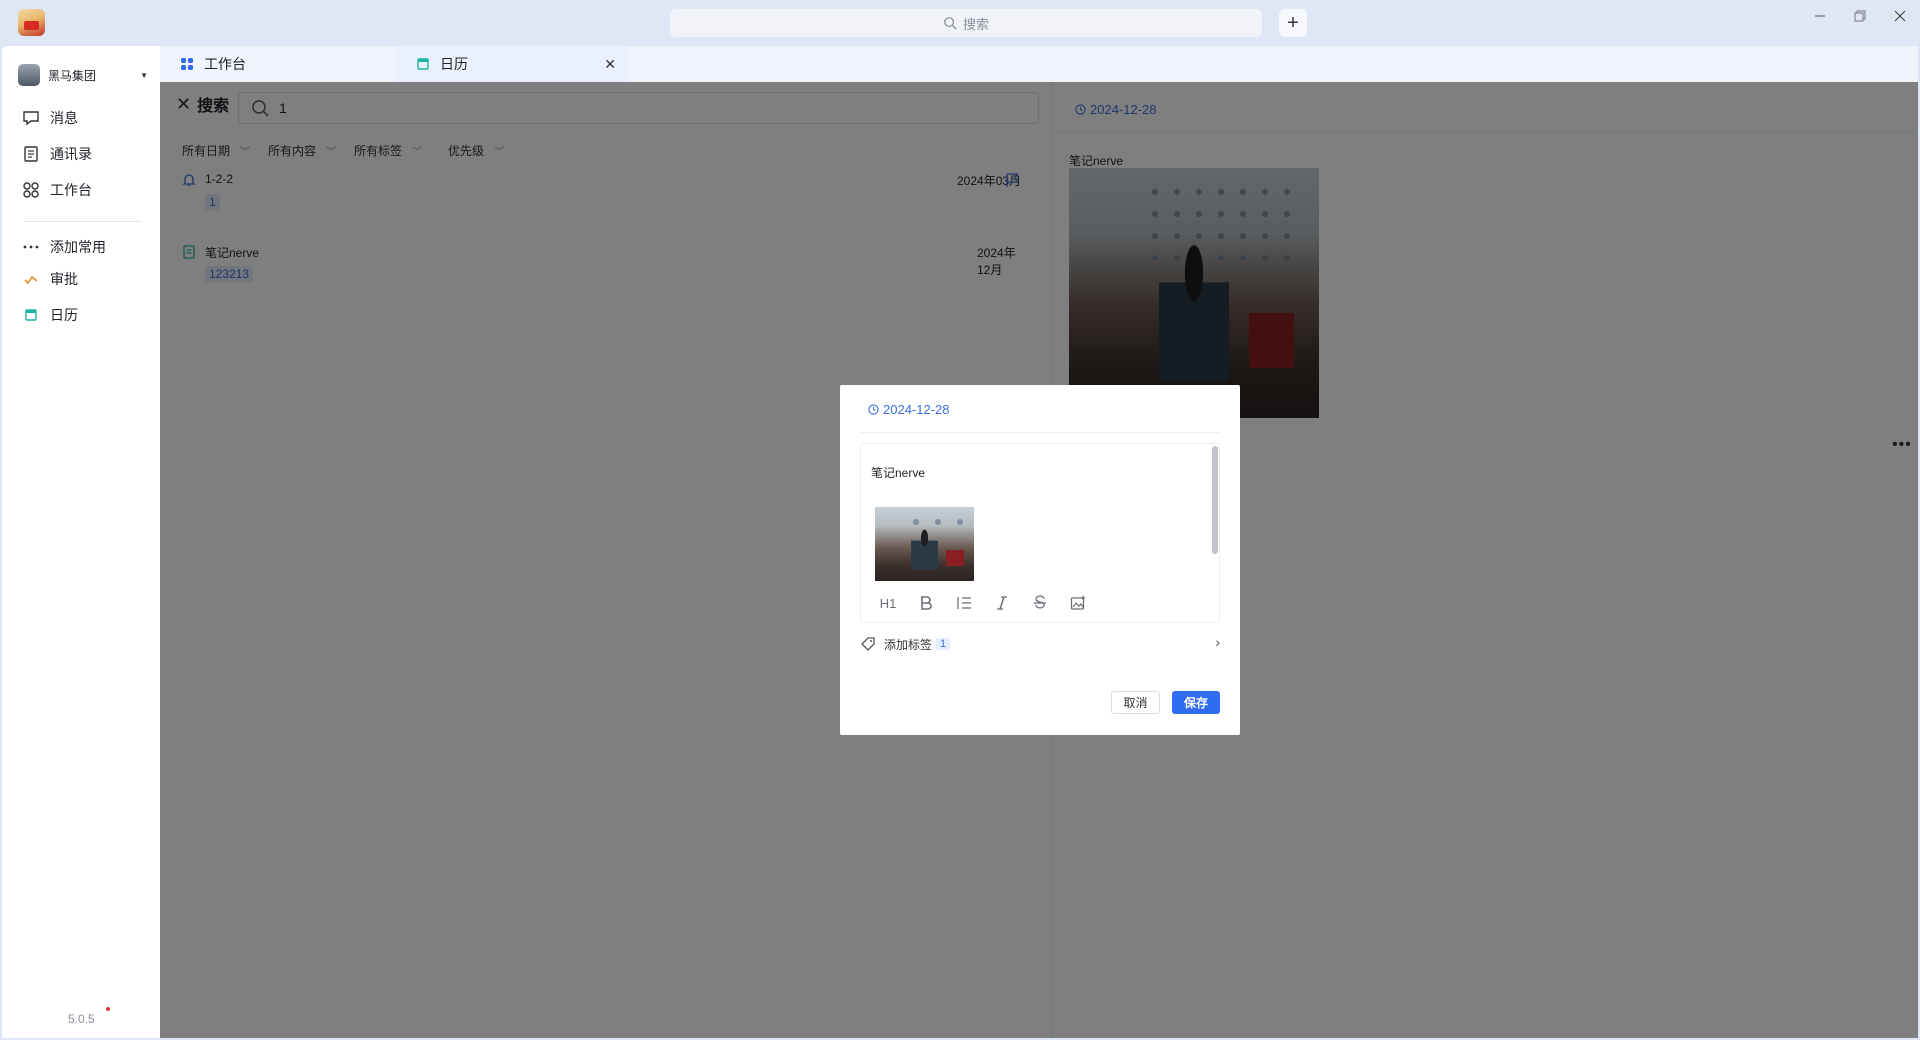 The image size is (1920, 1040). What do you see at coordinates (873, 409) in the screenshot?
I see `clock-icon` at bounding box center [873, 409].